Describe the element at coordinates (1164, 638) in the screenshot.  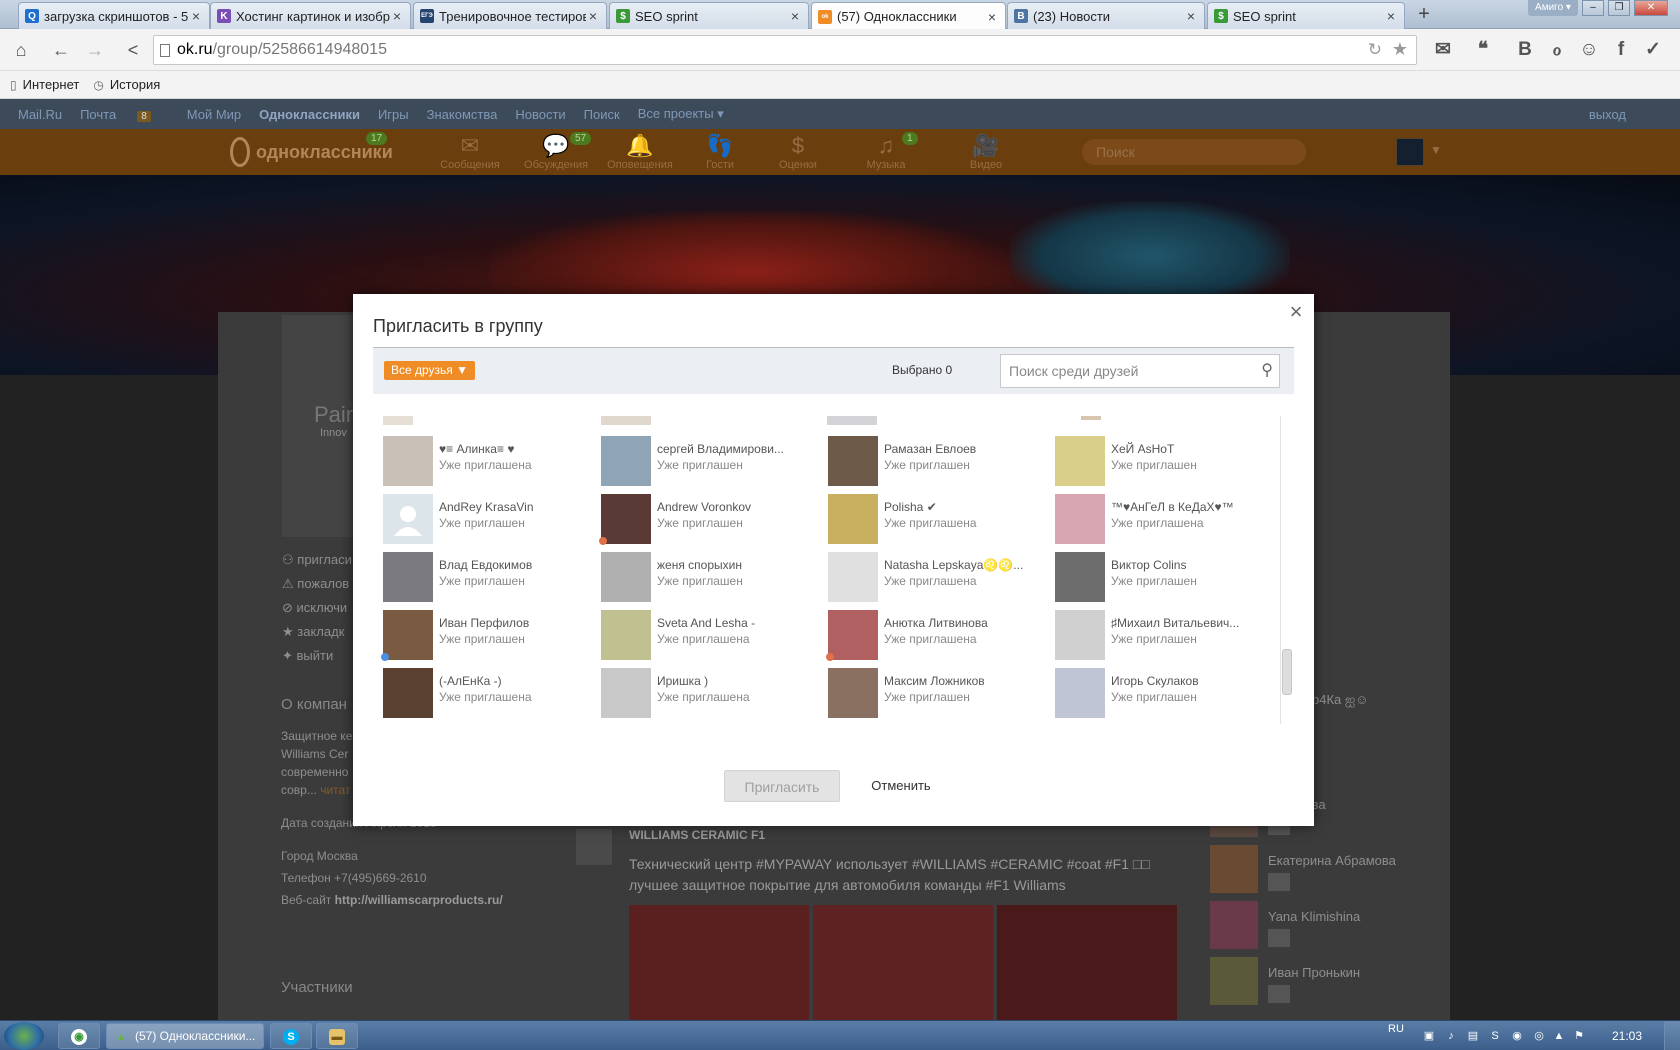
I see `friend-card: ♯Михаил Витальевич... Уже приглашен` at that location.